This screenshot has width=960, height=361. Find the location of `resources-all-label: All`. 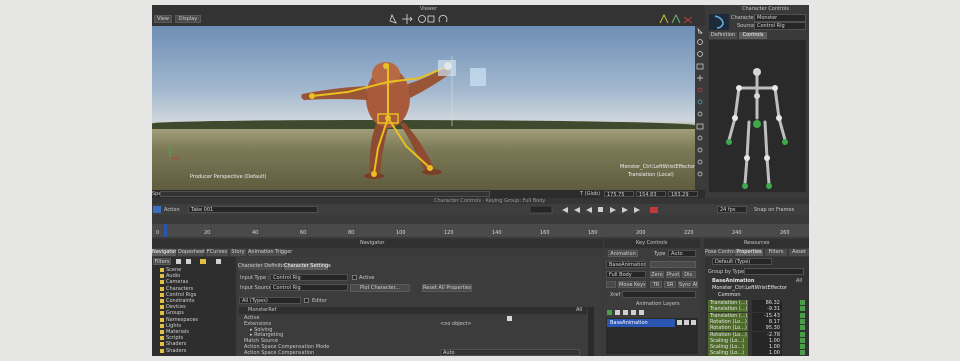

resources-all-label: All is located at coordinates (799, 281).